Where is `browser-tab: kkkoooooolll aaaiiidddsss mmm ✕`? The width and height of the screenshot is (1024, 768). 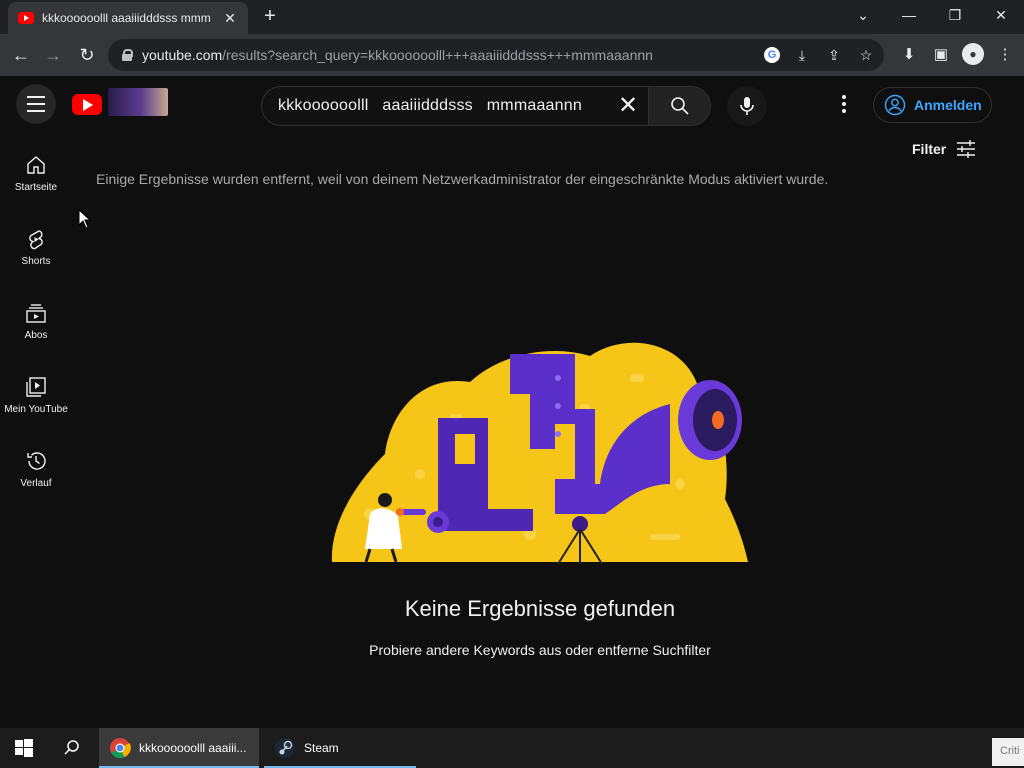
browser-tab: kkkoooooolll aaaiiidddsss mmm ✕ is located at coordinates (128, 18).